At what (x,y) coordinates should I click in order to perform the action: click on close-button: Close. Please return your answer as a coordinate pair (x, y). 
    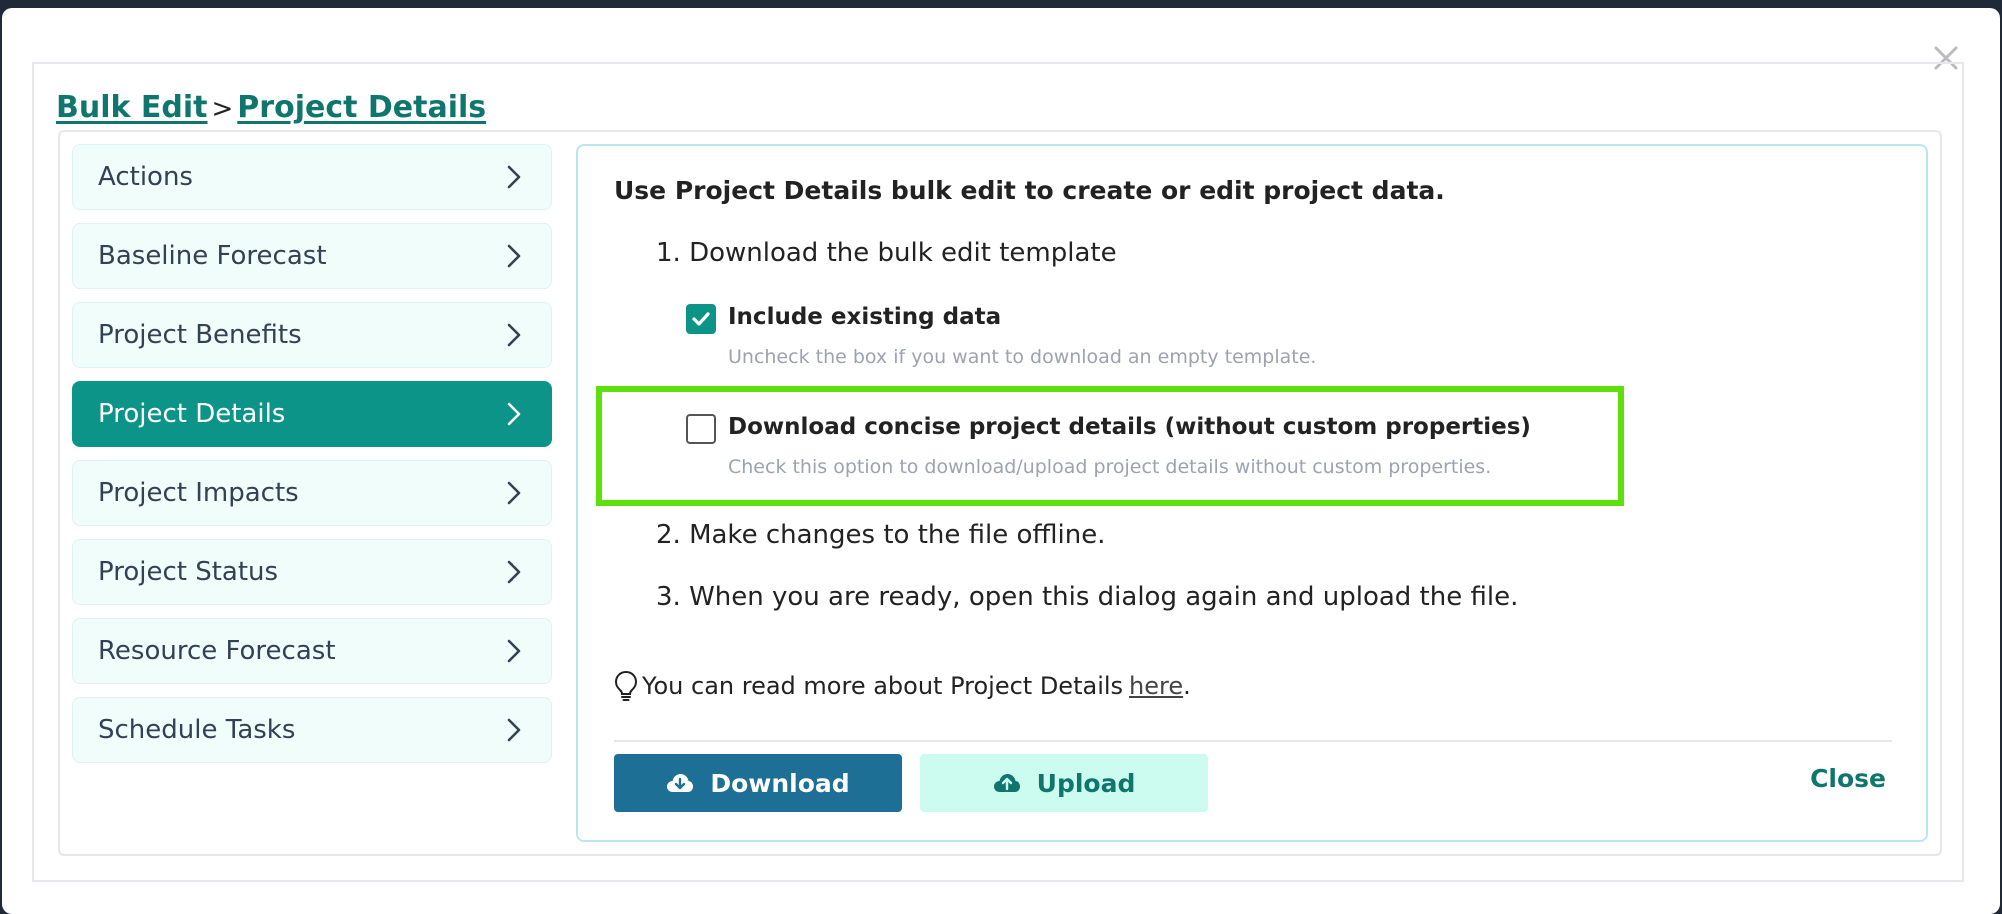
    Looking at the image, I should click on (1848, 778).